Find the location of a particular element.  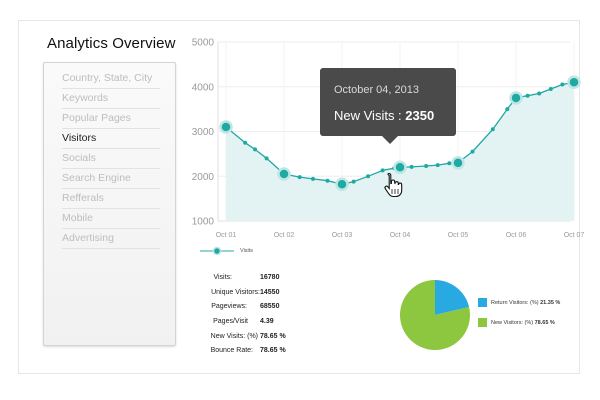

legend-value: 78.65 % is located at coordinates (544, 323).